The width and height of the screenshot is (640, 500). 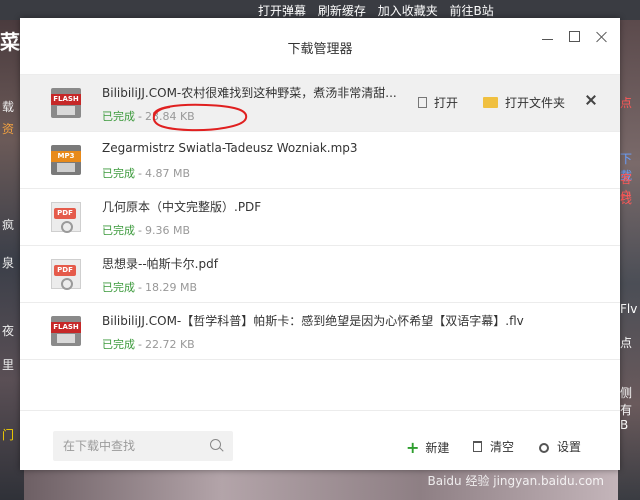 What do you see at coordinates (8, 129) in the screenshot?
I see `bg-left-text-3: 资` at bounding box center [8, 129].